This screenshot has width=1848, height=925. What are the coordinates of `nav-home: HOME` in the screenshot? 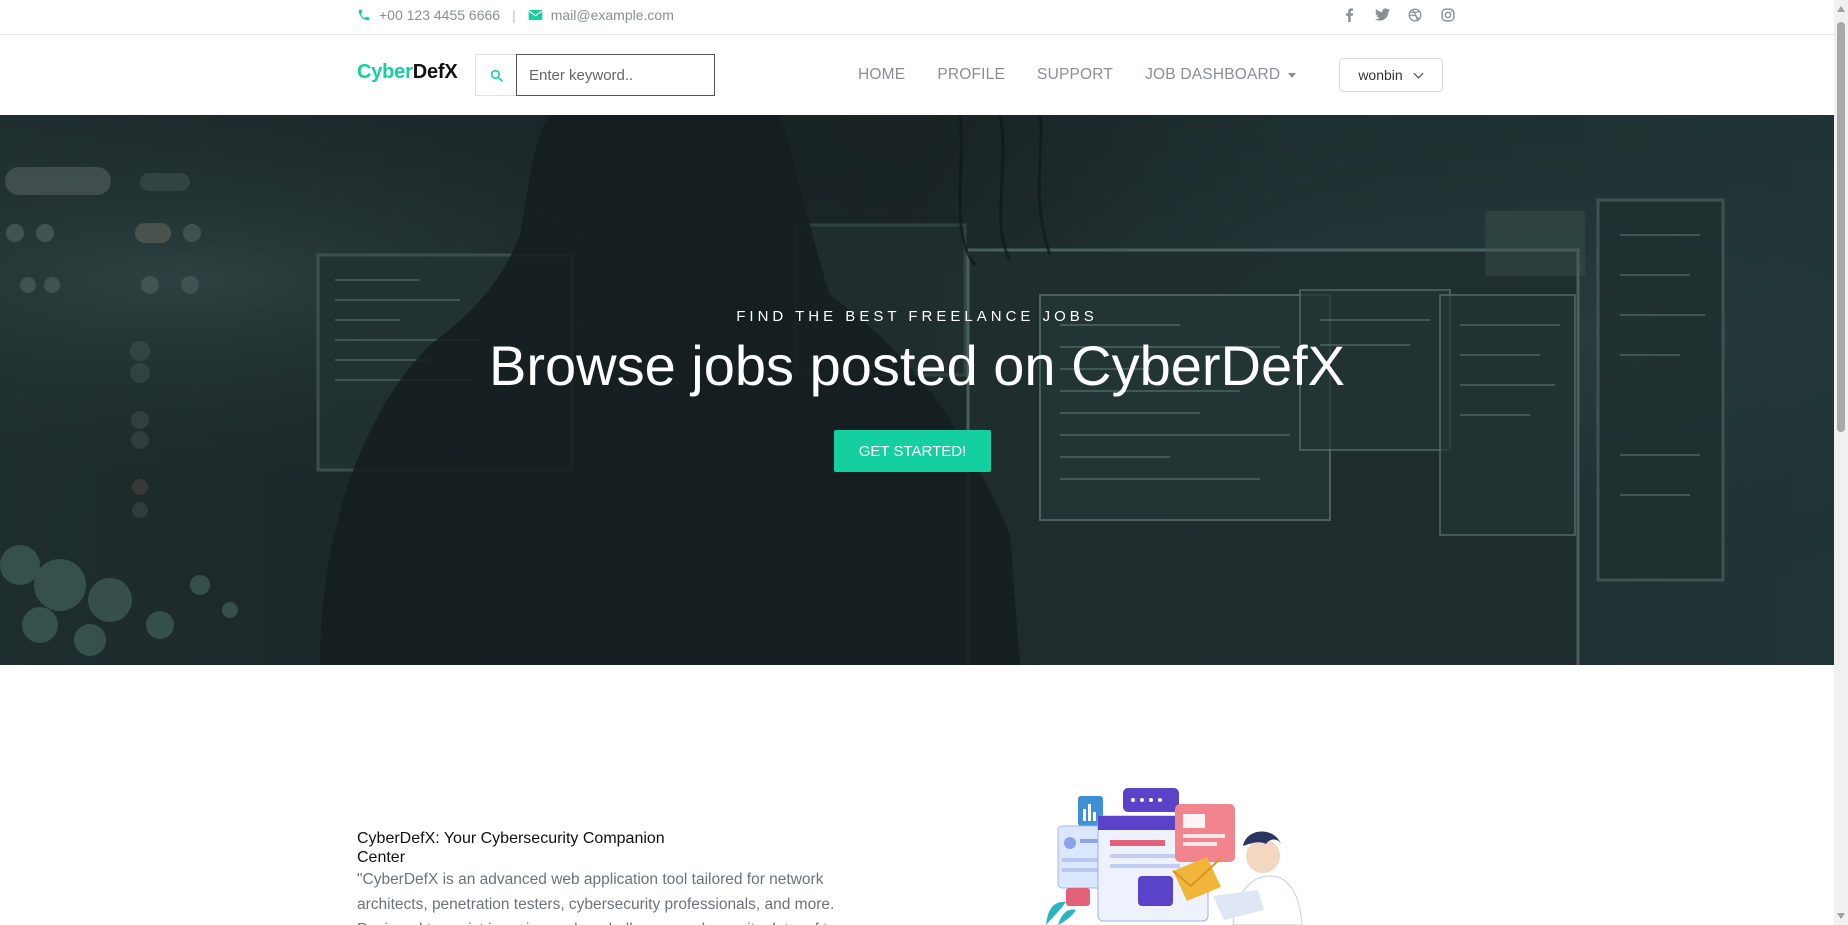 It's located at (881, 75).